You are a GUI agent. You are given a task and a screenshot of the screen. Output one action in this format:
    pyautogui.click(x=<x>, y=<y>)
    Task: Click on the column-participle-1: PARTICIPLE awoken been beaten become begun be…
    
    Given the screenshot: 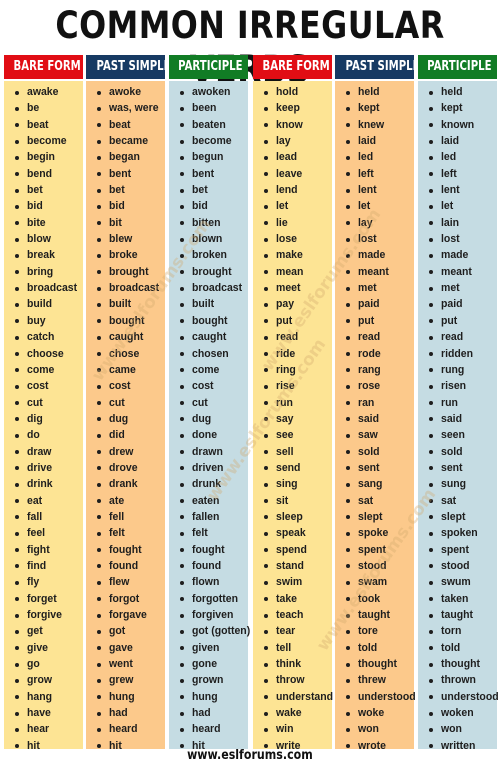 What is the action you would take?
    pyautogui.click(x=209, y=403)
    